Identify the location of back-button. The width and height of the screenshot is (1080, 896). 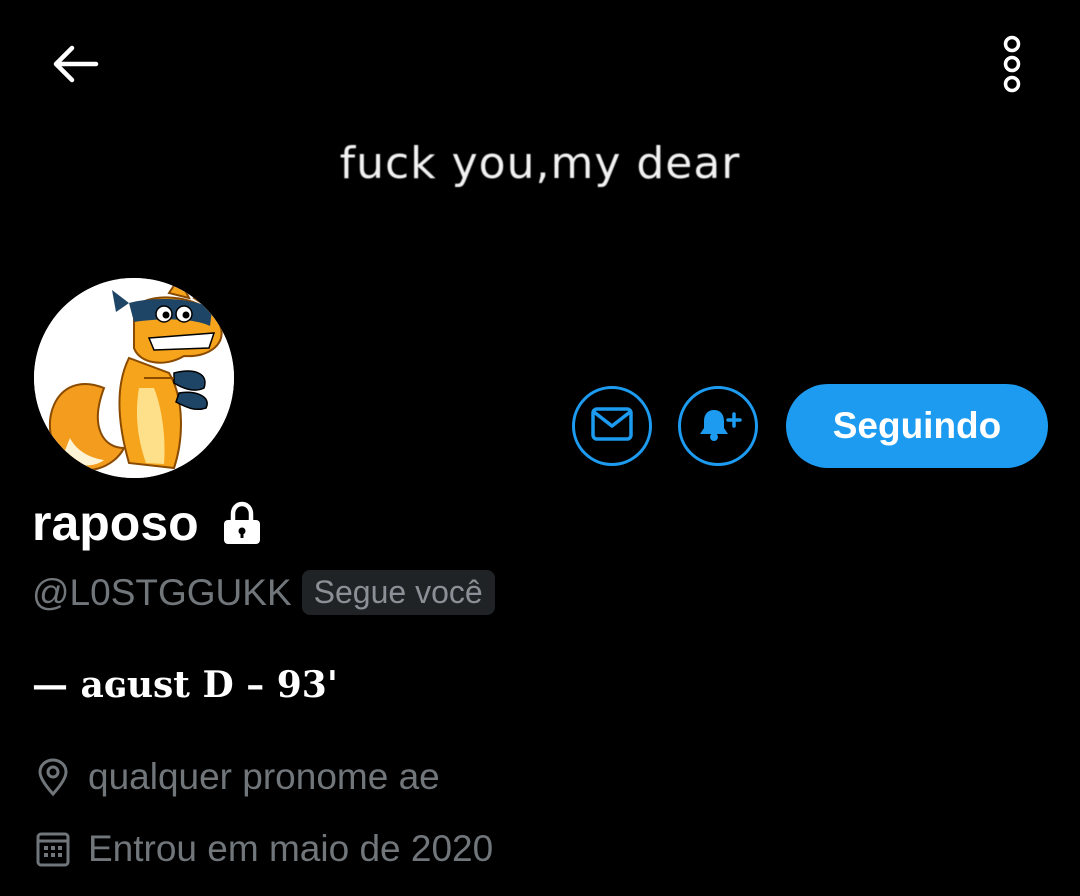
(75, 66).